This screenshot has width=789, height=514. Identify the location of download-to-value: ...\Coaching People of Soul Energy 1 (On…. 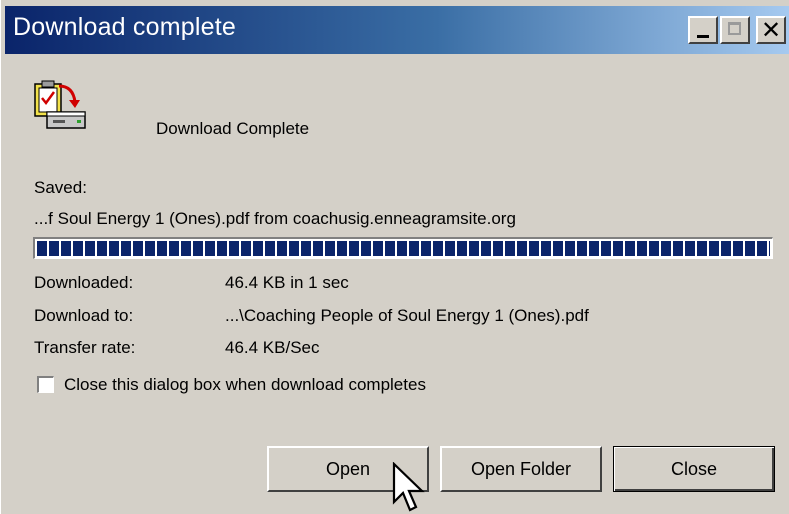
(407, 315).